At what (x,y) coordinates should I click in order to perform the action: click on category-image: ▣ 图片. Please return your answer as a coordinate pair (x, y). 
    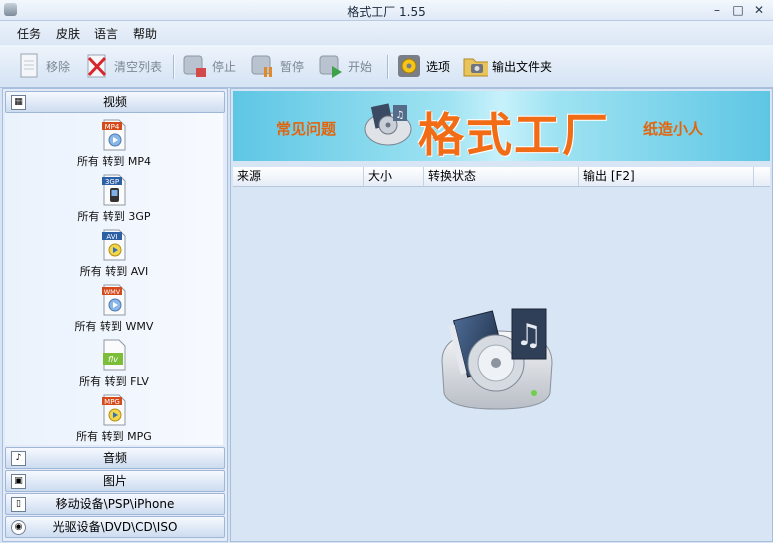
    Looking at the image, I should click on (115, 481).